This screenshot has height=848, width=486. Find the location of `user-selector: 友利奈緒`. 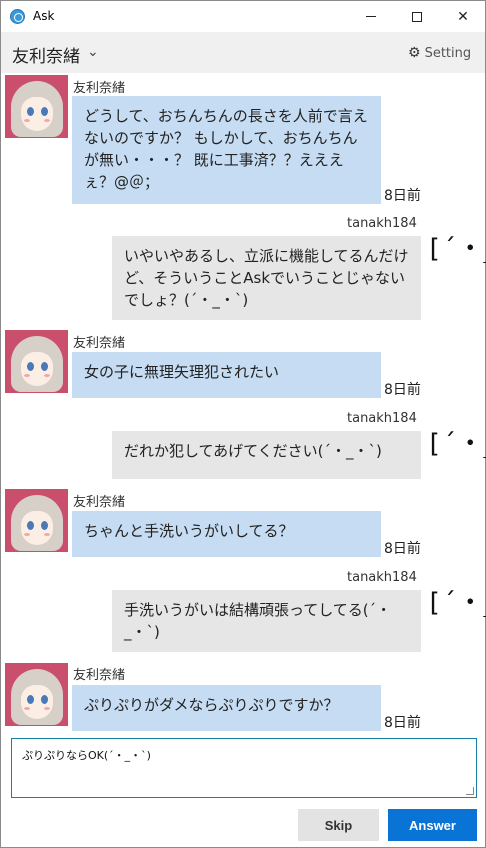

user-selector: 友利奈緒 is located at coordinates (46, 54).